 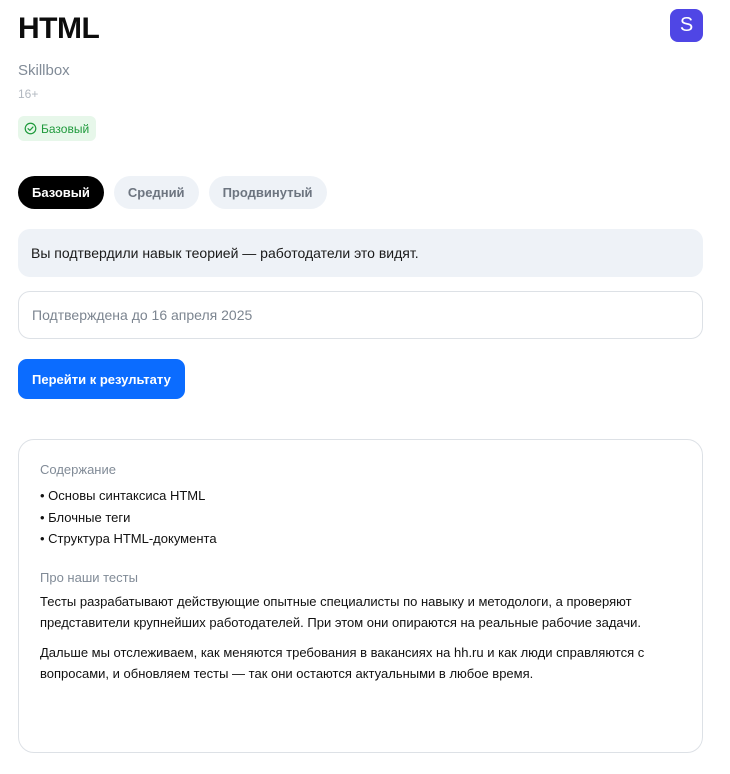 I want to click on level-badge: Базовый, so click(x=57, y=128).